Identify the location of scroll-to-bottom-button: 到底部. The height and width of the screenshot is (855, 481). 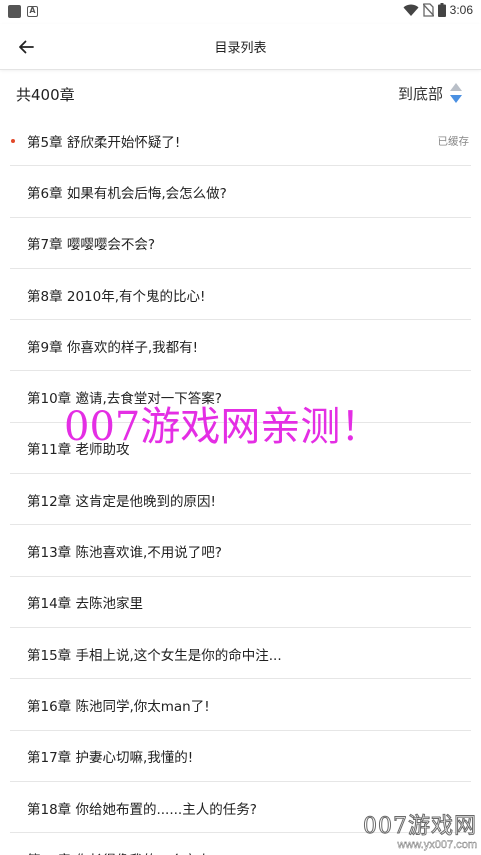
(430, 93).